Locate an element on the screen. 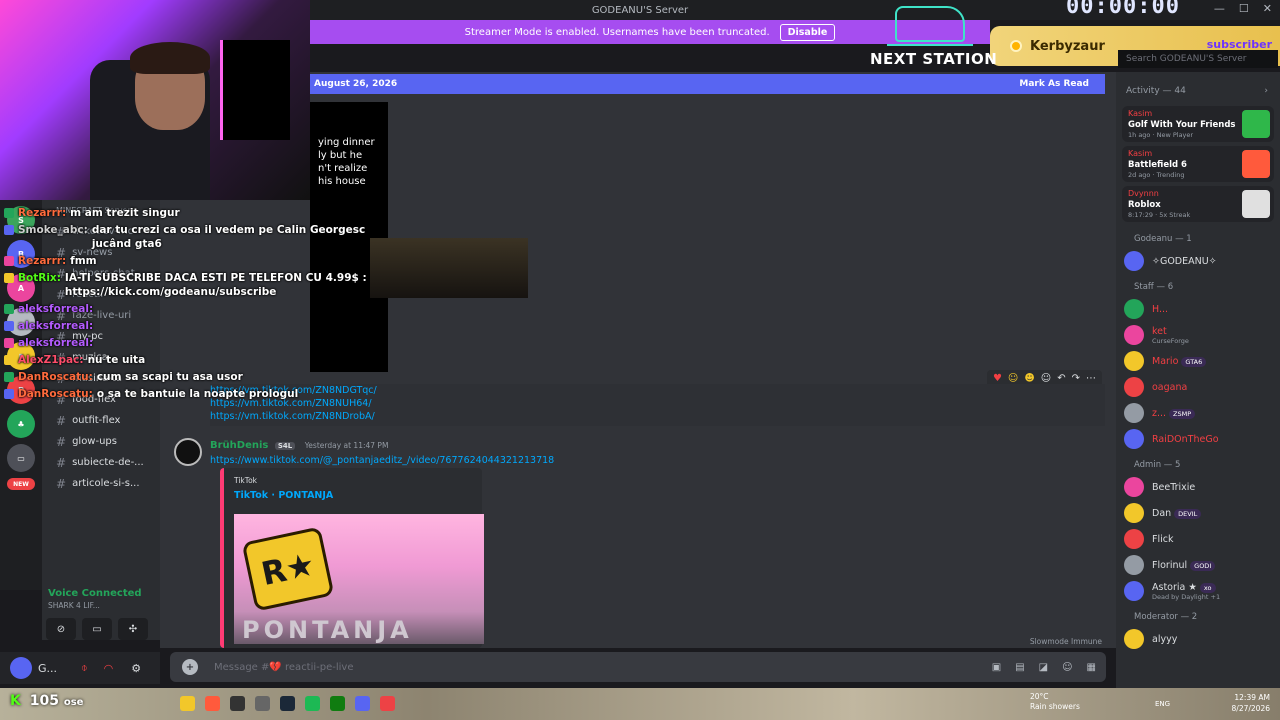 This screenshot has height=720, width=1280. mark-as-read-button: Mark As Read is located at coordinates (1054, 84).